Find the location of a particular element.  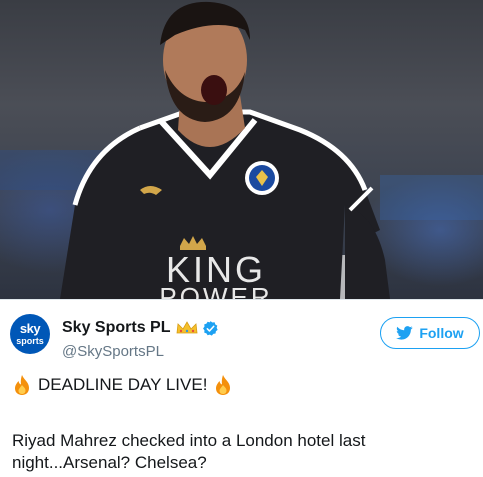

verified-badge-icon is located at coordinates (211, 328).